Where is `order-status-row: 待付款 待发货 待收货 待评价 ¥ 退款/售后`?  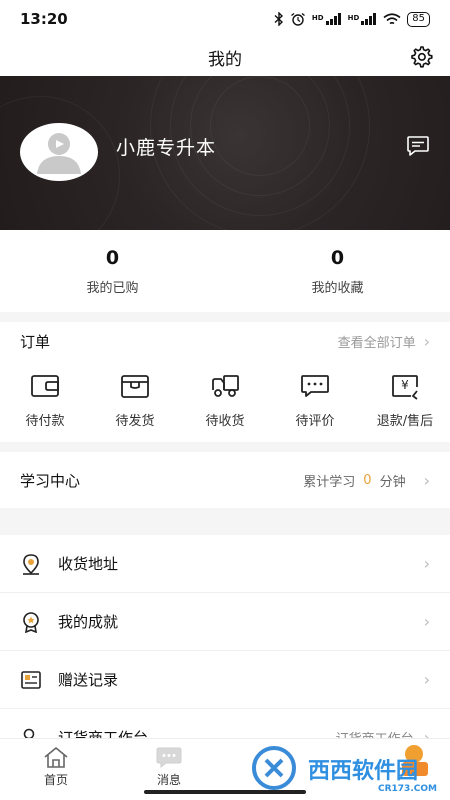 order-status-row: 待付款 待发货 待收货 待评价 ¥ 退款/售后 is located at coordinates (225, 394).